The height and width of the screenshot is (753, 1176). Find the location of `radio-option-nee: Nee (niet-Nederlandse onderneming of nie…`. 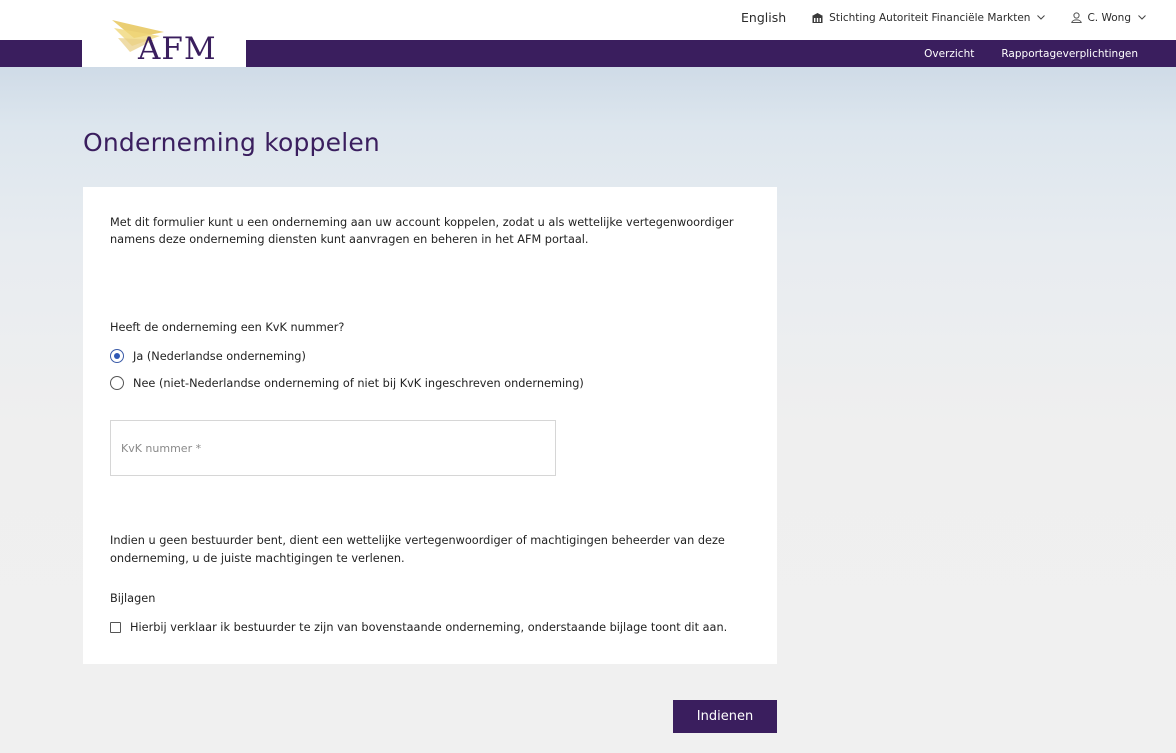

radio-option-nee: Nee (niet-Nederlandse onderneming of nie… is located at coordinates (347, 383).